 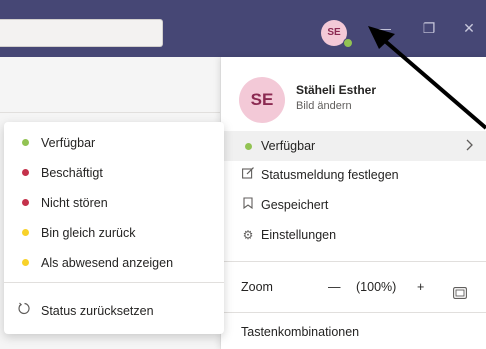 I want to click on saved-item: Gespeichert, so click(x=353, y=205).